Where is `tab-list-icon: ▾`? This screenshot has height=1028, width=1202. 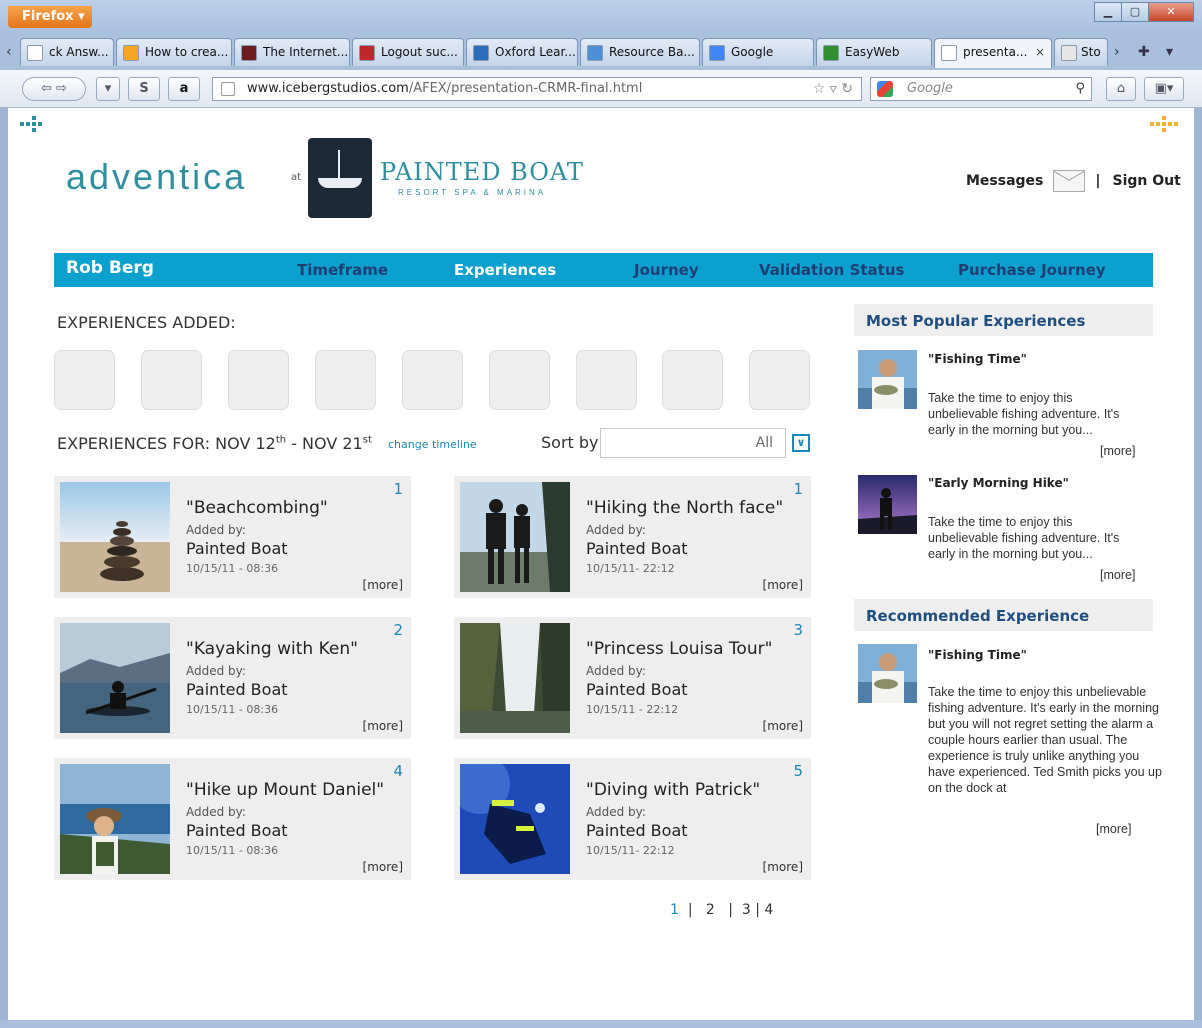 tab-list-icon: ▾ is located at coordinates (1169, 52).